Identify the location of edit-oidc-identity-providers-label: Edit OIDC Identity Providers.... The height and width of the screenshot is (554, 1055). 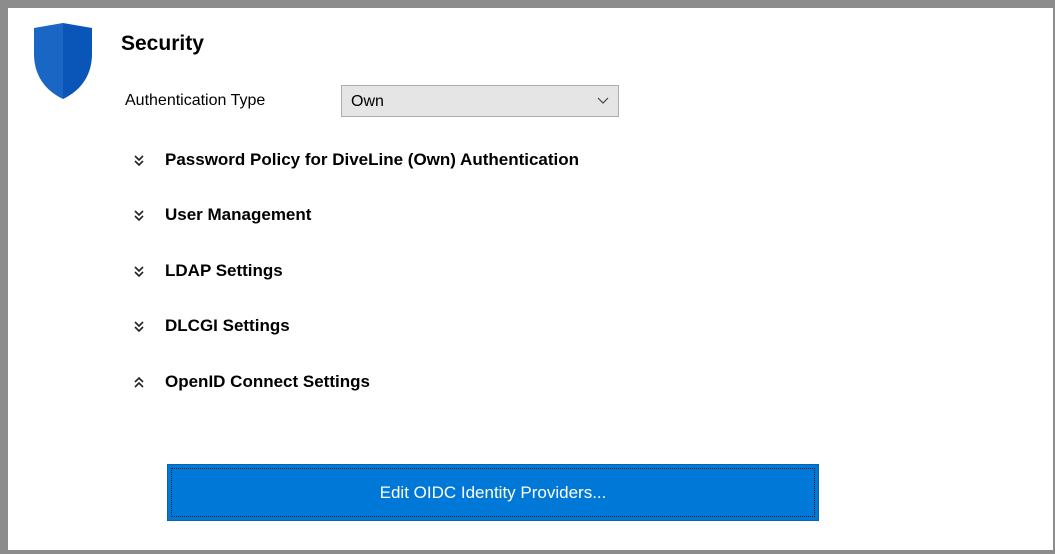
(493, 492).